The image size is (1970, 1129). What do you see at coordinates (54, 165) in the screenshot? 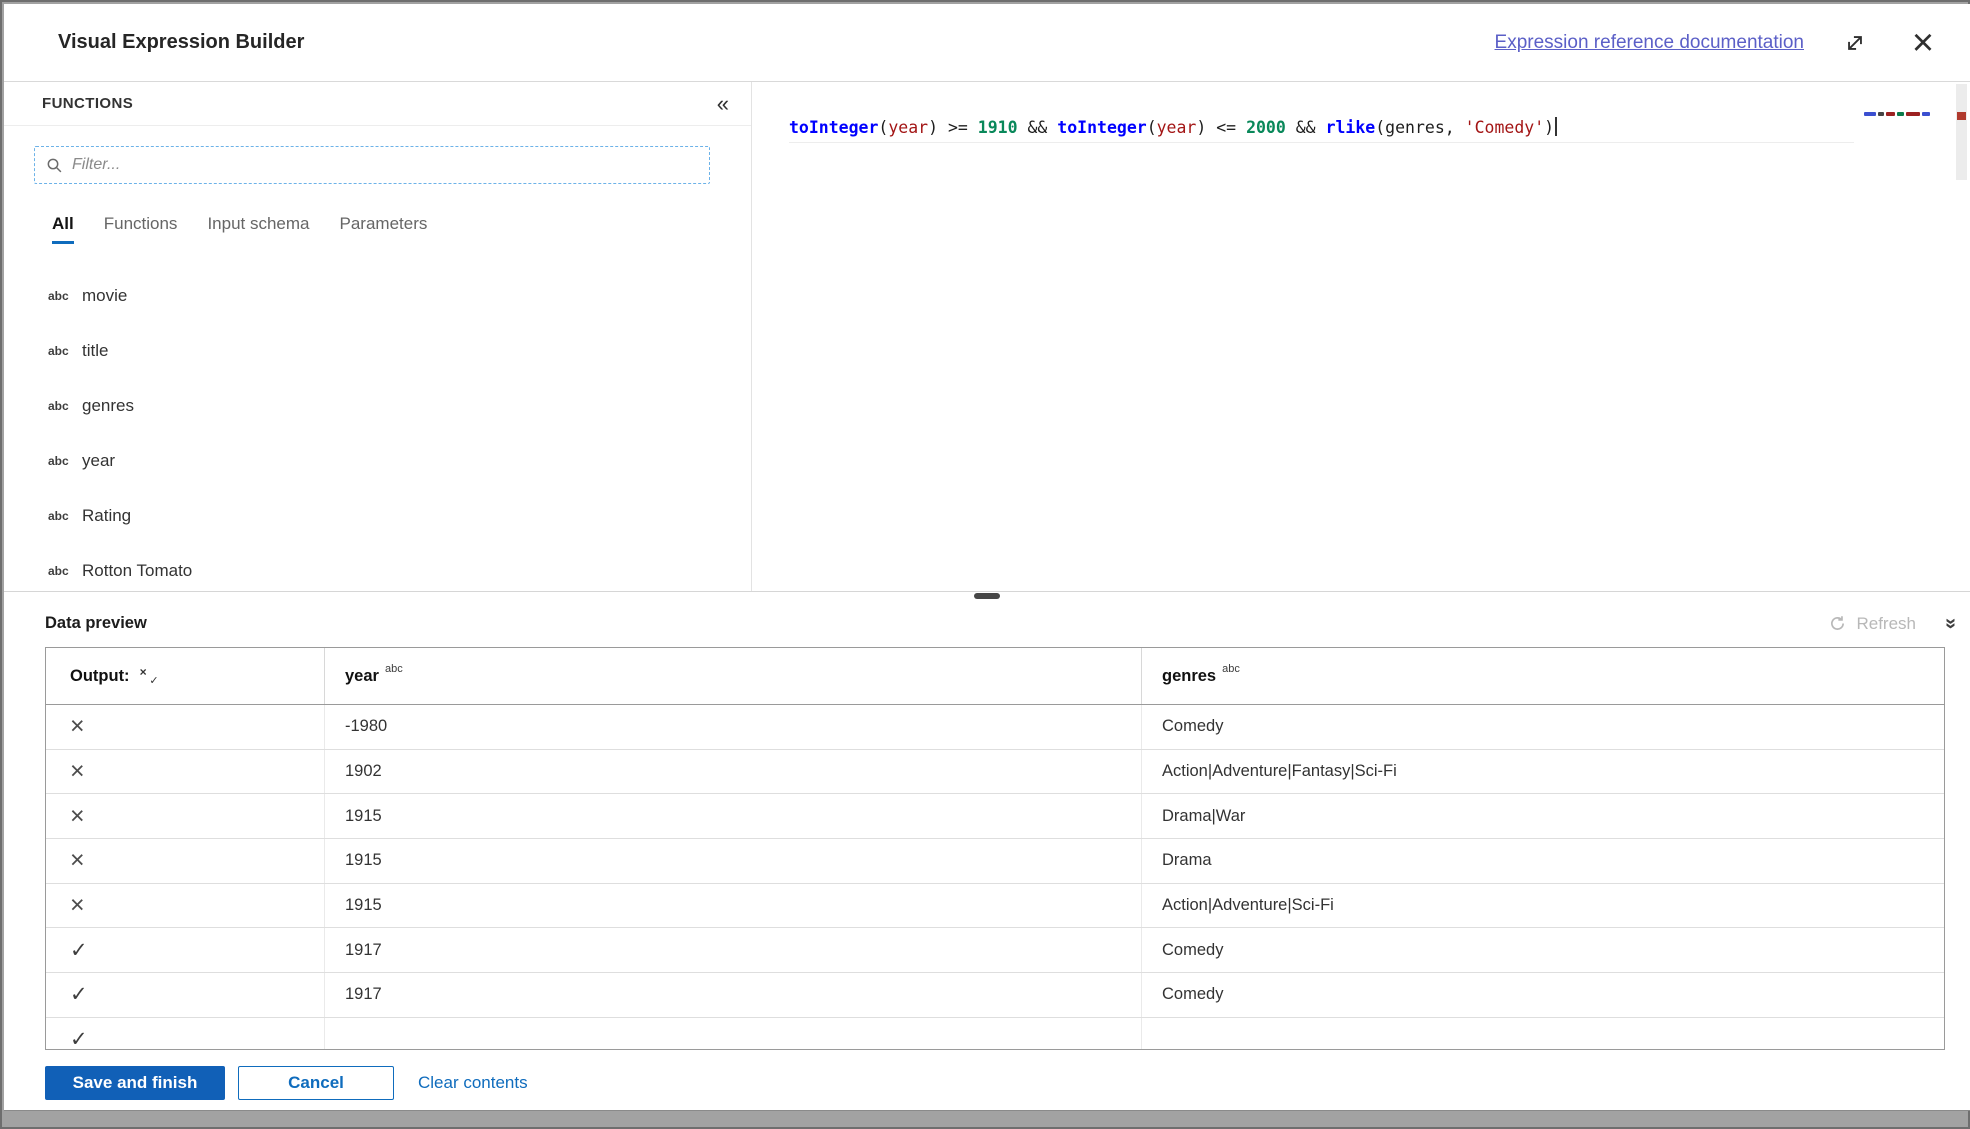
I see `search-icon` at bounding box center [54, 165].